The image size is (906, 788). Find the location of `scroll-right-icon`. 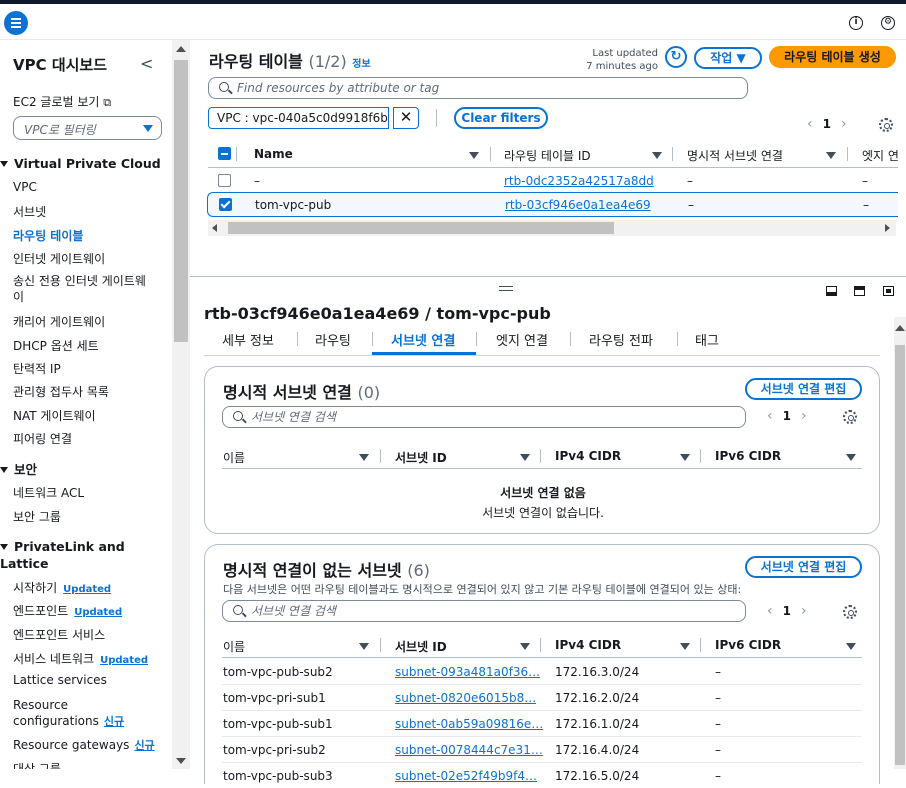

scroll-right-icon is located at coordinates (887, 228).